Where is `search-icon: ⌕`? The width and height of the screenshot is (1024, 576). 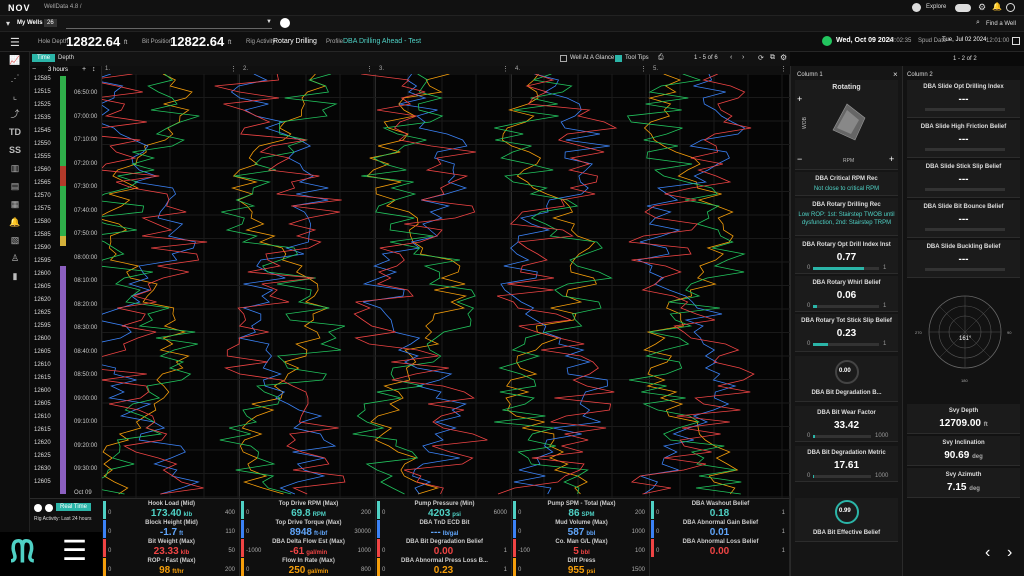 search-icon: ⌕ is located at coordinates (978, 23).